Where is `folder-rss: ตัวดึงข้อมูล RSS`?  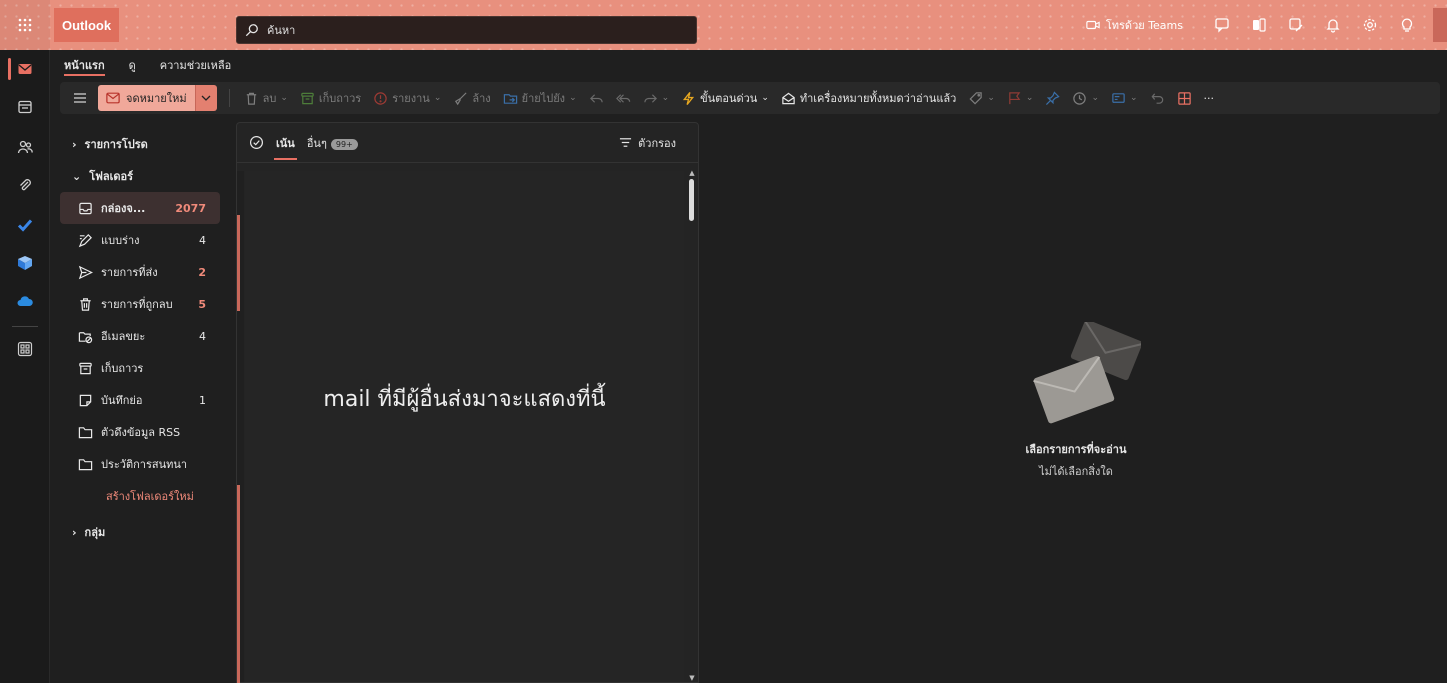 folder-rss: ตัวดึงข้อมูล RSS is located at coordinates (140, 432).